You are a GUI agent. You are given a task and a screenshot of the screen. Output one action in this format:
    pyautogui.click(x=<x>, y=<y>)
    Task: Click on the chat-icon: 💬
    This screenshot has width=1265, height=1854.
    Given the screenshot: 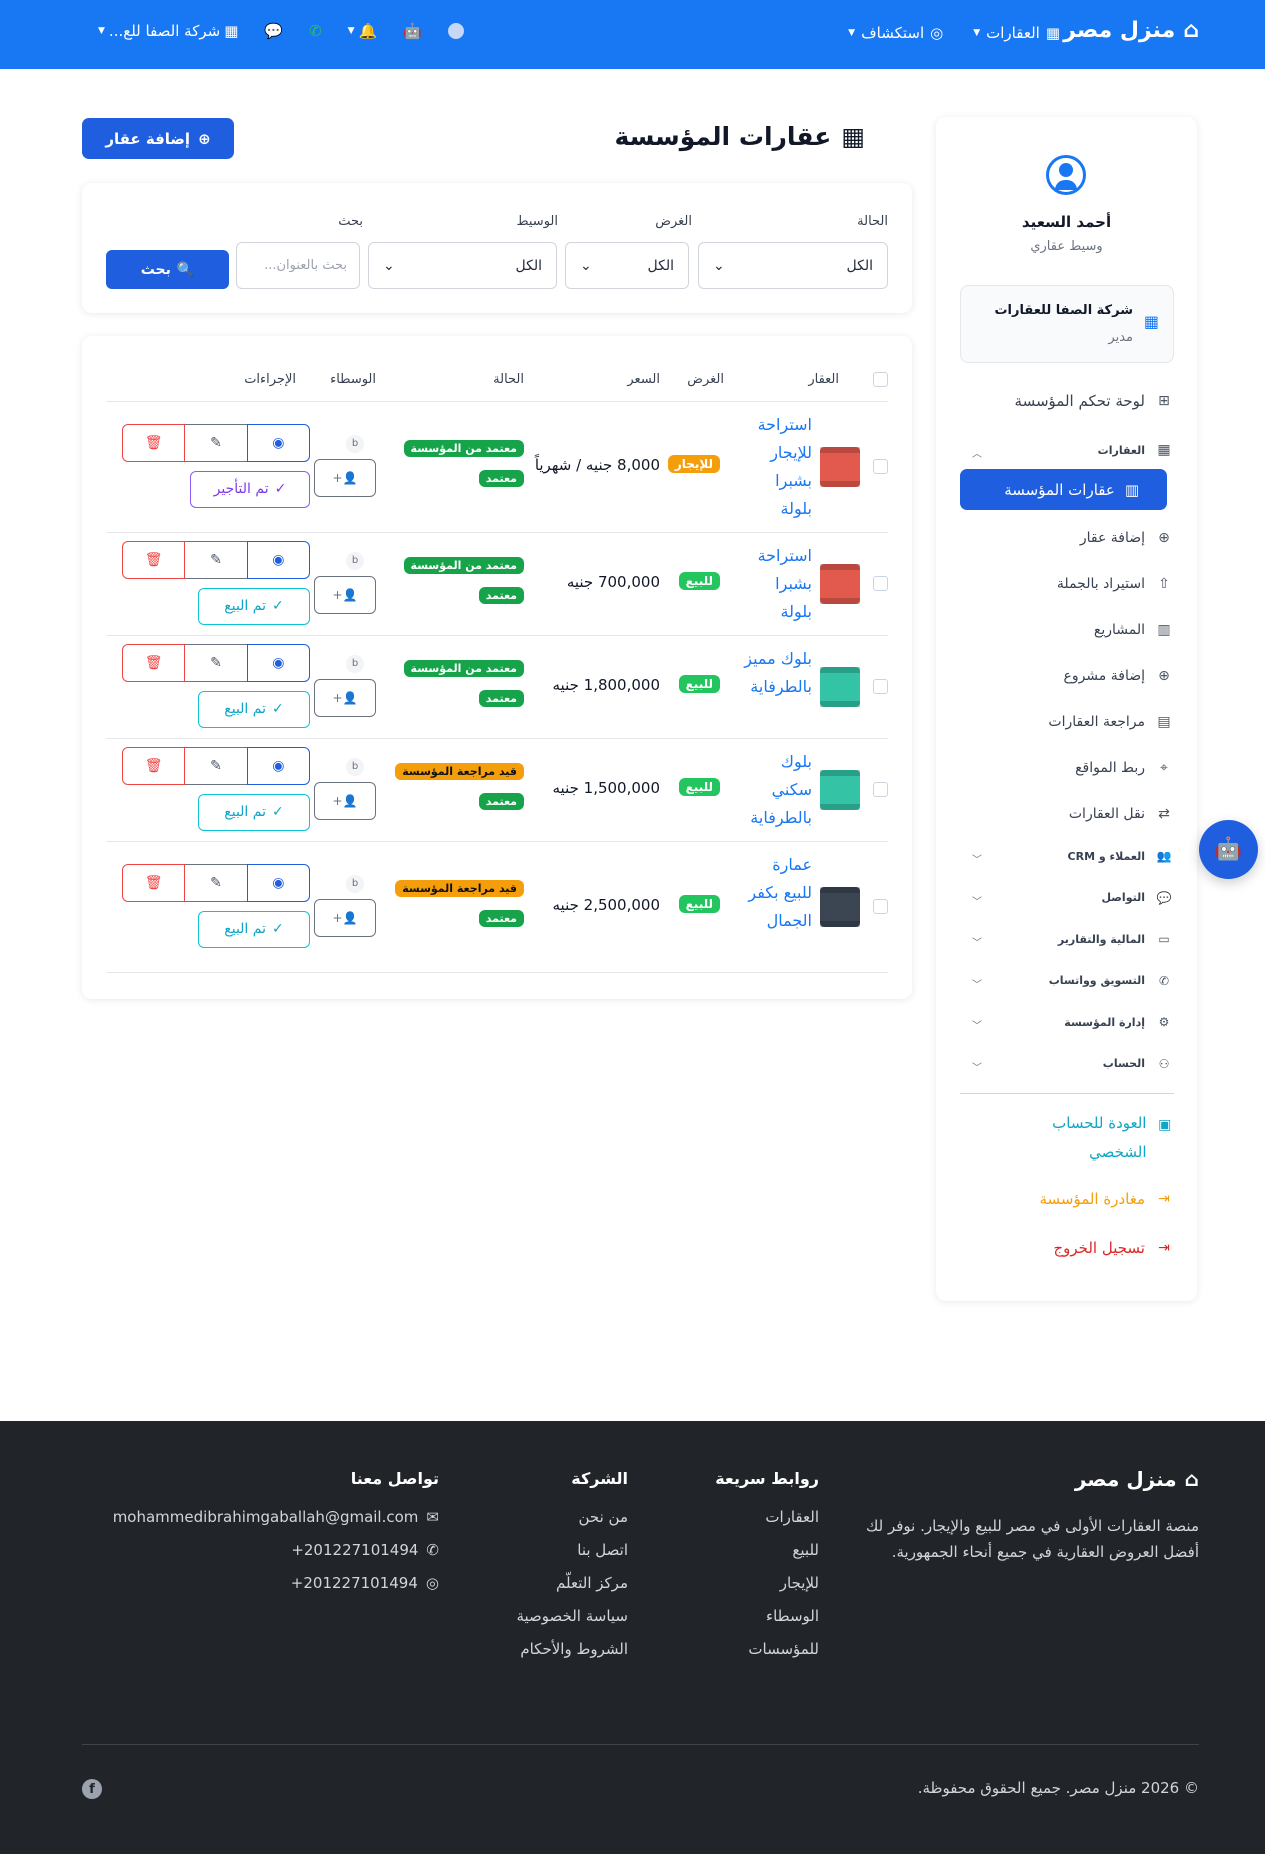 What is the action you would take?
    pyautogui.click(x=273, y=31)
    